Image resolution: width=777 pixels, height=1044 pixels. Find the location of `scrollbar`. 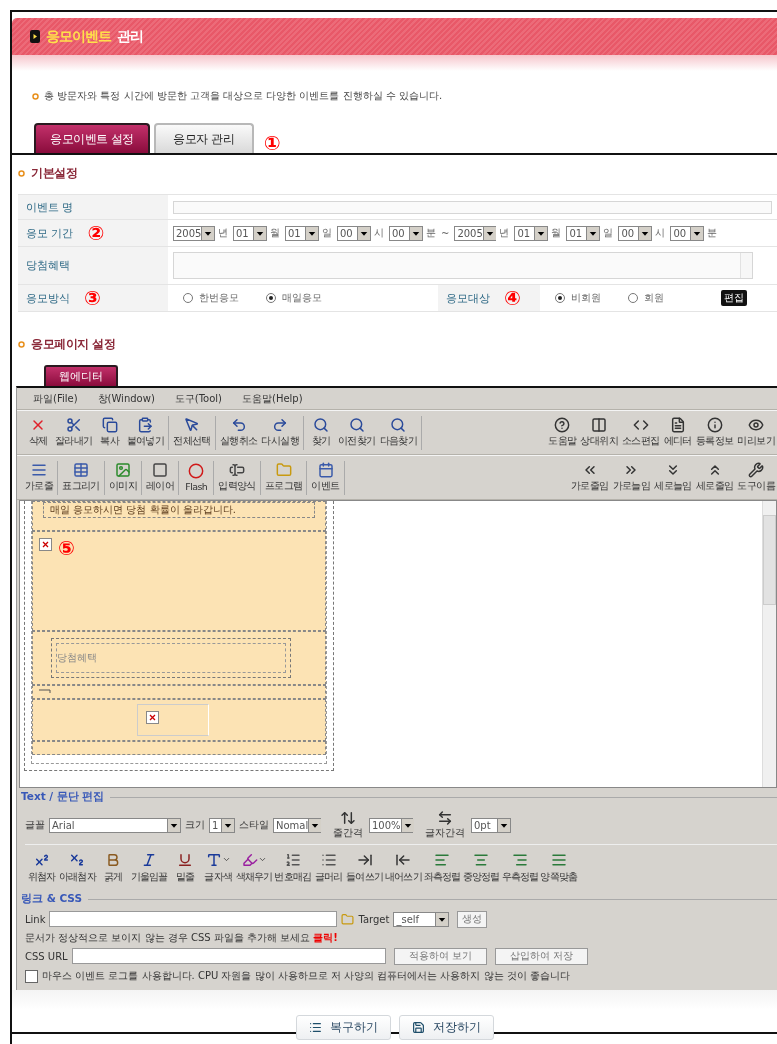

scrollbar is located at coordinates (769, 644).